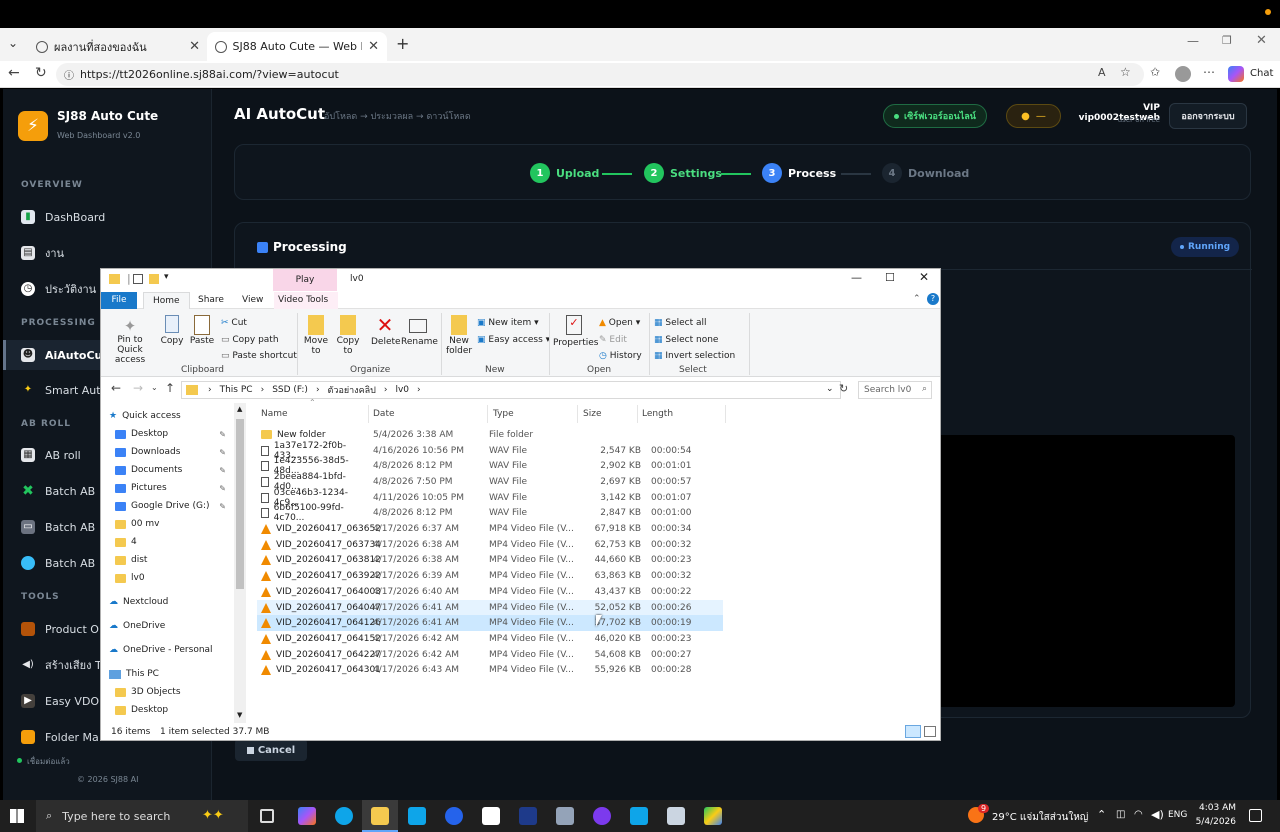 The height and width of the screenshot is (832, 1280). Describe the element at coordinates (167, 416) in the screenshot. I see `nav-item: ★ Quick access` at that location.